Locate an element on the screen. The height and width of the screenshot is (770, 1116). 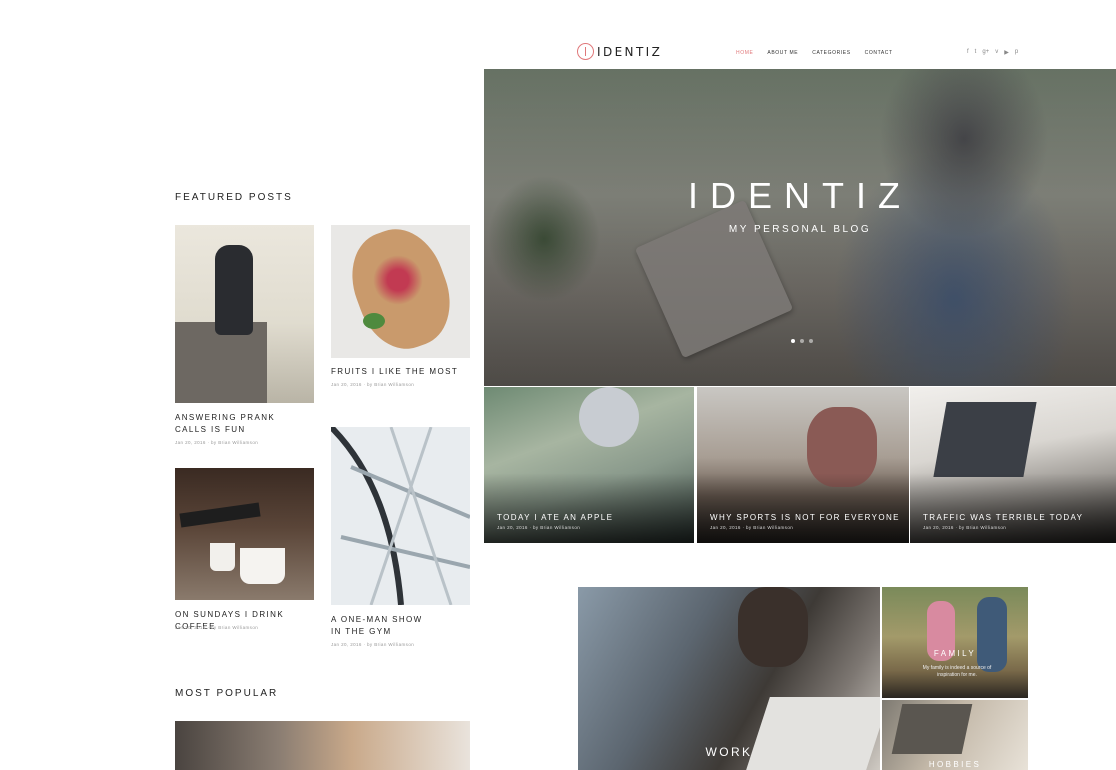
tile-photo-laptop is located at coordinates (985, 439).